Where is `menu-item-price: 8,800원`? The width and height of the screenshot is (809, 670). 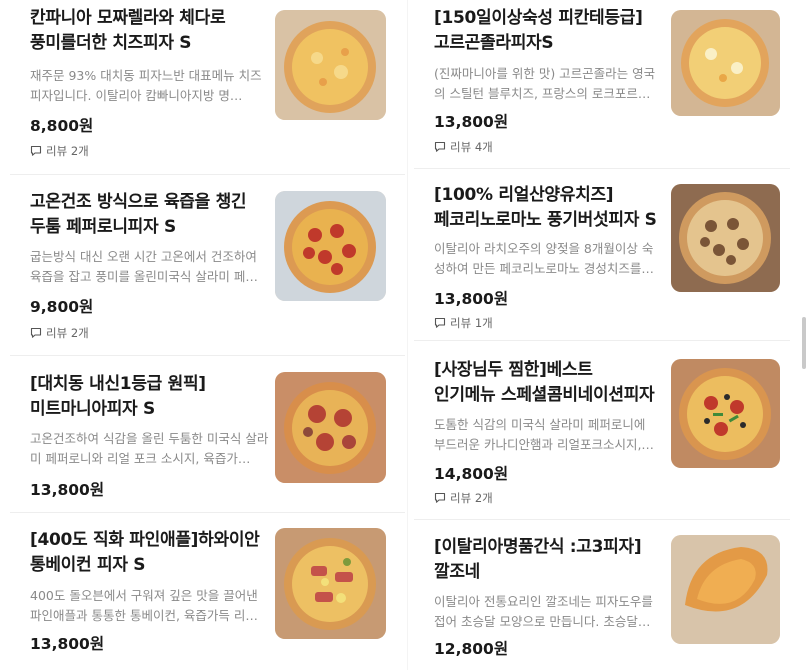
menu-item-price: 8,800원 is located at coordinates (62, 126).